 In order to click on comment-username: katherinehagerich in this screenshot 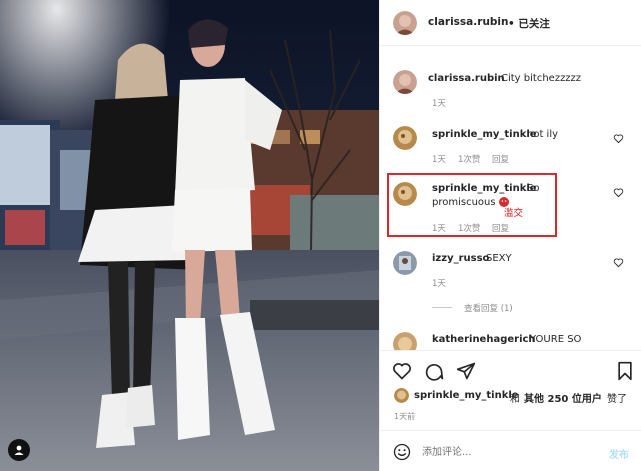, I will do `click(484, 339)`.